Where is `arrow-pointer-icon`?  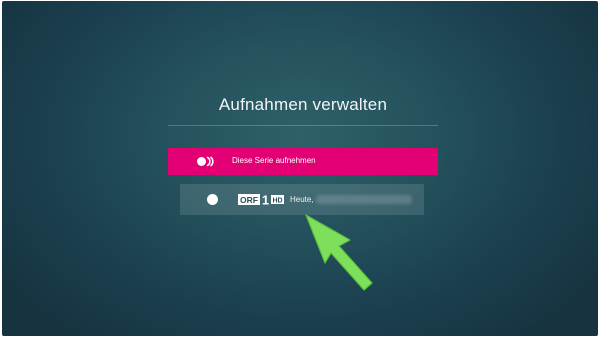
arrow-pointer-icon is located at coordinates (339, 252).